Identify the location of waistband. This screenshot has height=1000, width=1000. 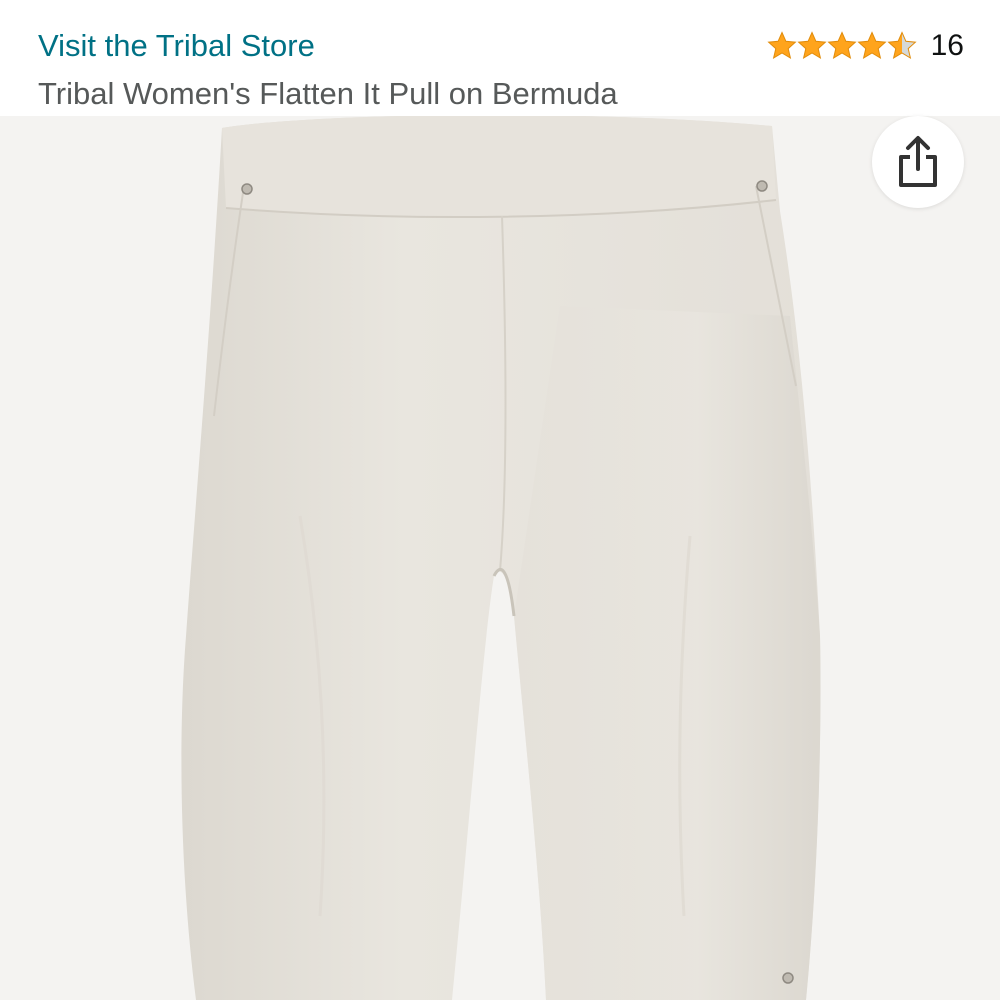
(499, 167).